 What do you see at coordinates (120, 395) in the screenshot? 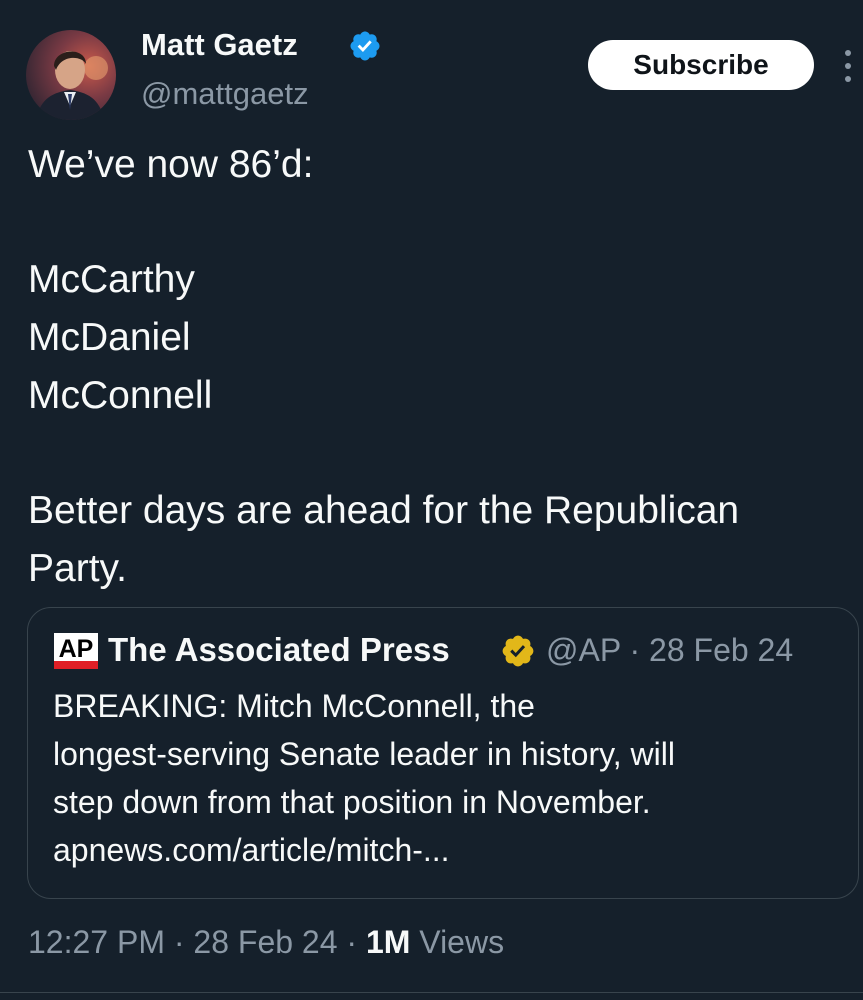
I see `tweet-text-line: McConnell` at bounding box center [120, 395].